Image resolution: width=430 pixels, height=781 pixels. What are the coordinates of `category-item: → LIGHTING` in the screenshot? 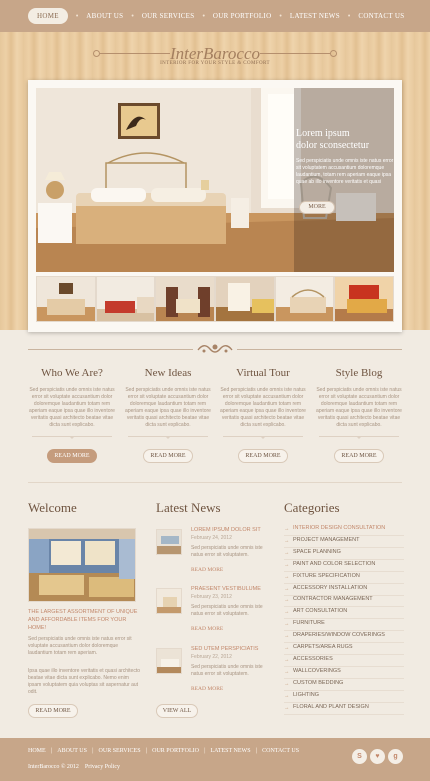 It's located at (344, 697).